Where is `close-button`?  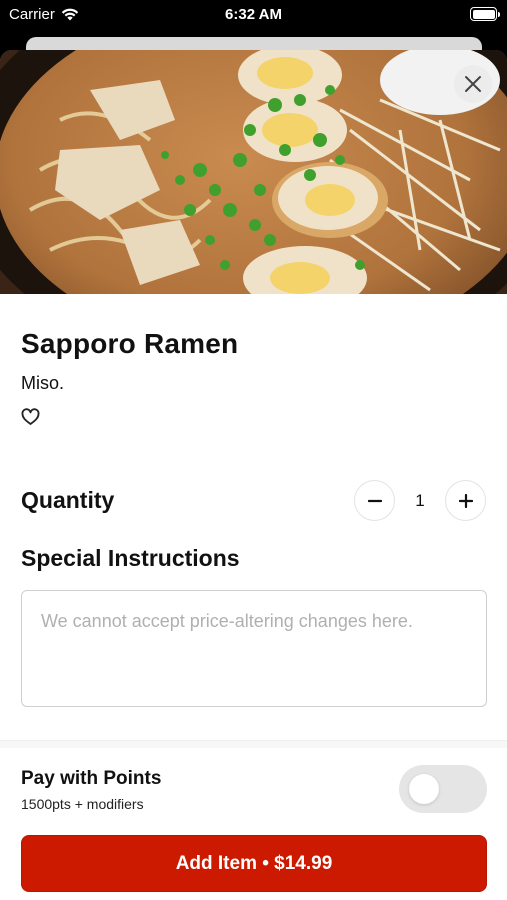 close-button is located at coordinates (473, 84).